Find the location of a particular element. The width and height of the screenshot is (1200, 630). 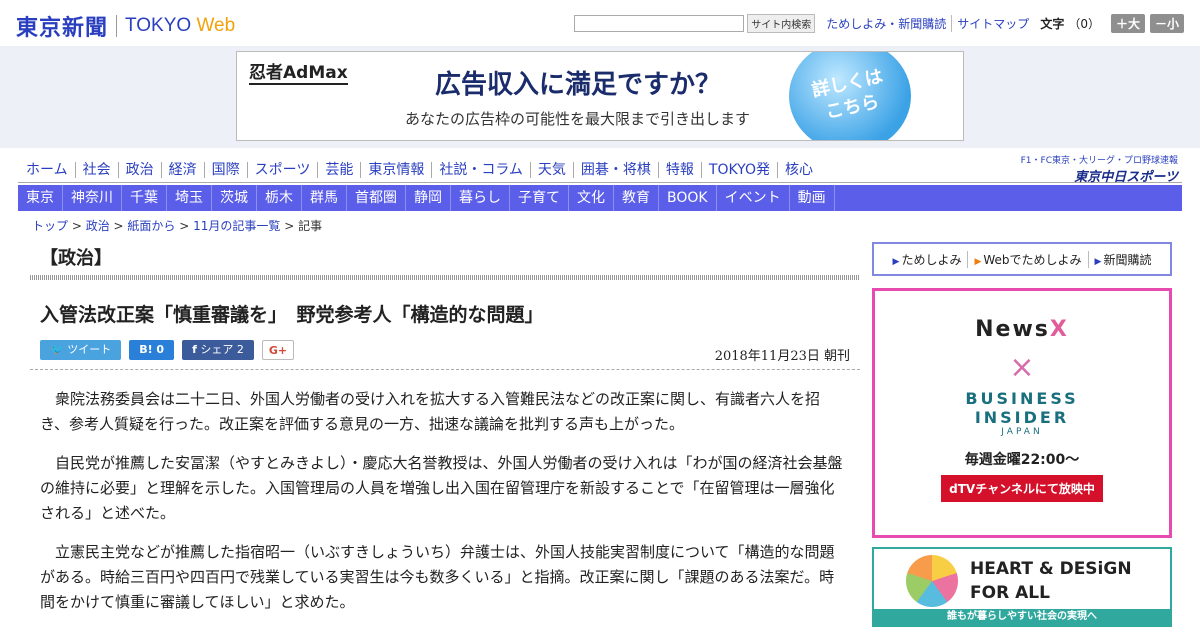

newsx-logo: NewsX is located at coordinates (1022, 329).